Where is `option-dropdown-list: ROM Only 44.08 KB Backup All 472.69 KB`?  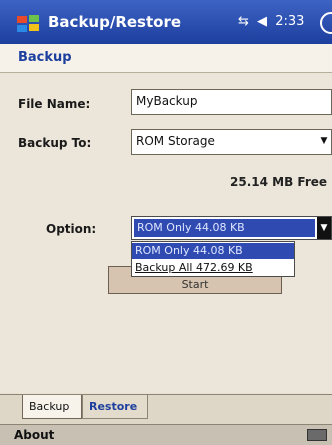 option-dropdown-list: ROM Only 44.08 KB Backup All 472.69 KB is located at coordinates (213, 259).